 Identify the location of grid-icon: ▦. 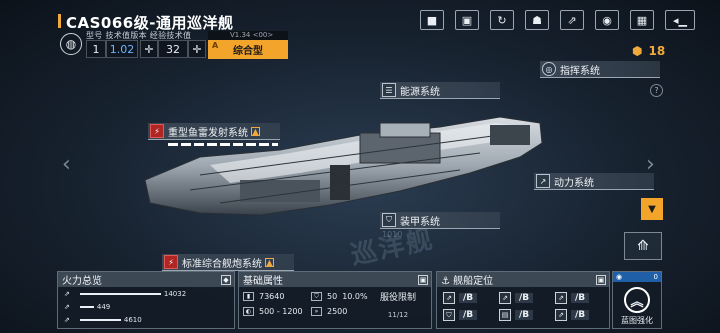
(642, 20).